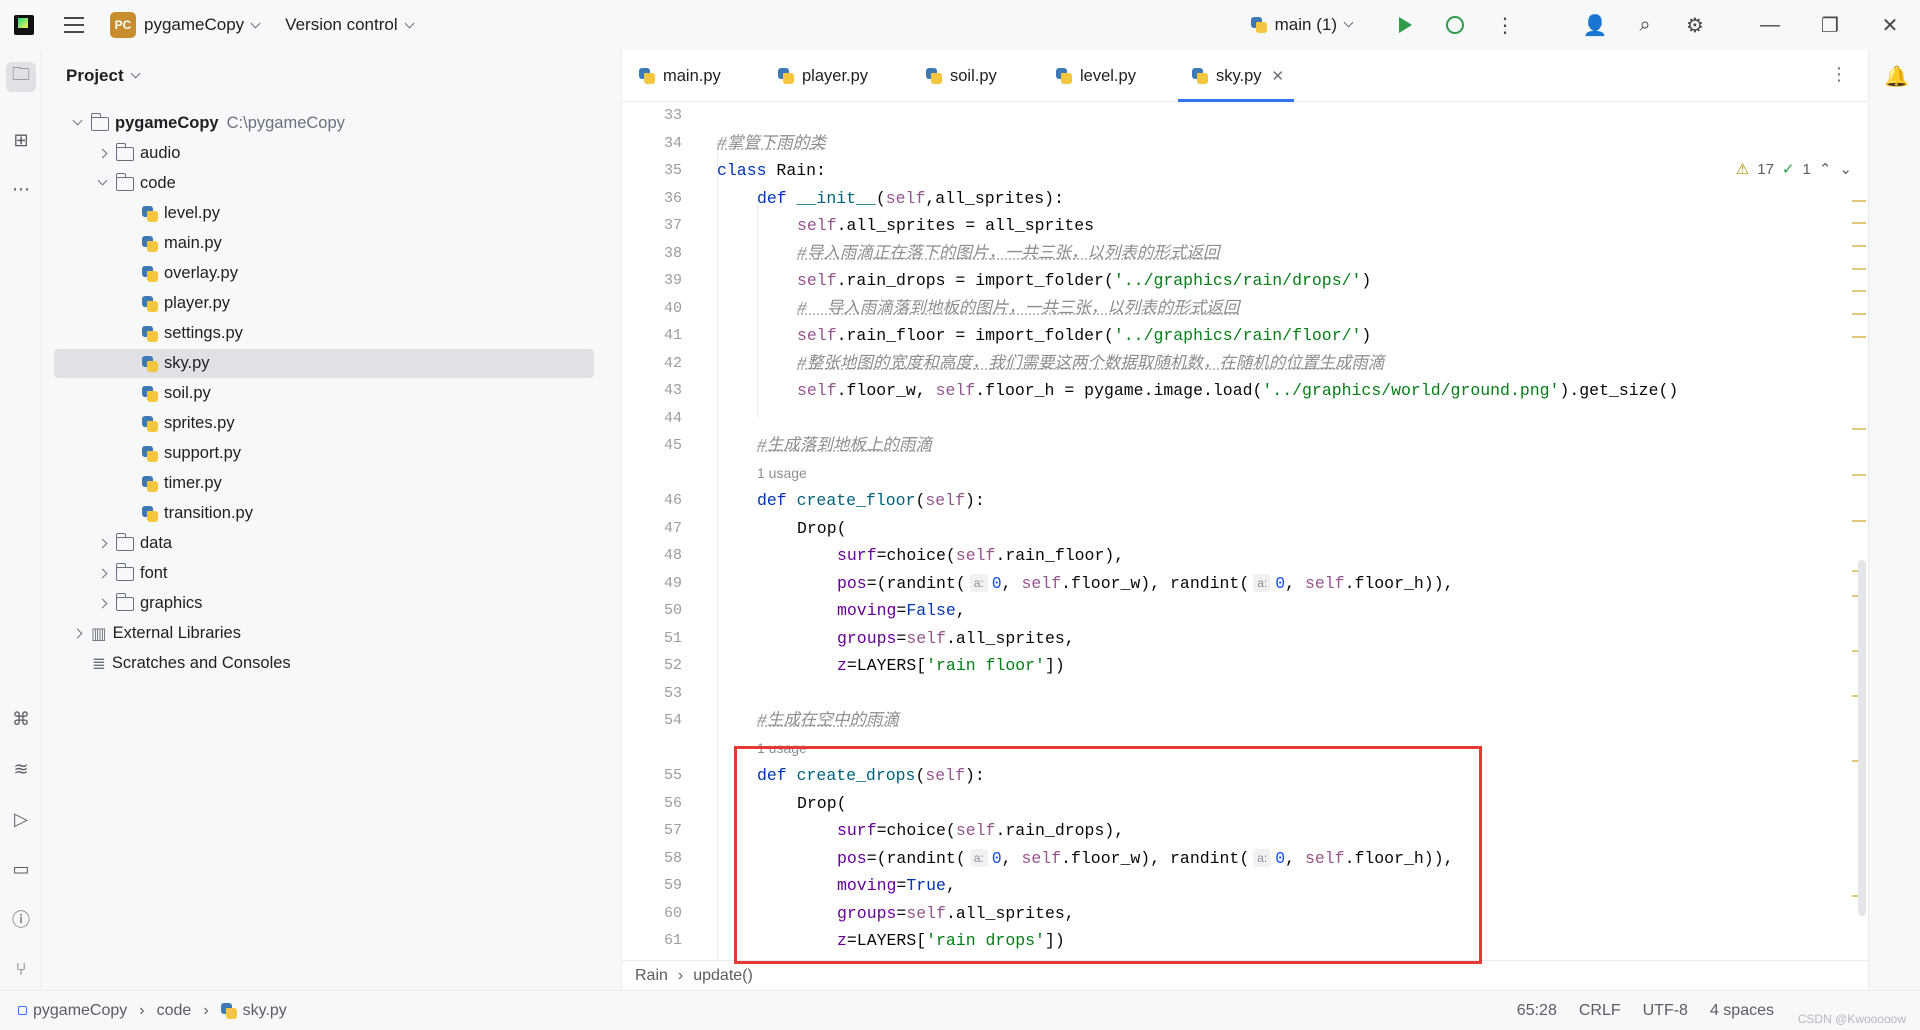 This screenshot has width=1920, height=1030. I want to click on tab-main-py: main.py, so click(680, 76).